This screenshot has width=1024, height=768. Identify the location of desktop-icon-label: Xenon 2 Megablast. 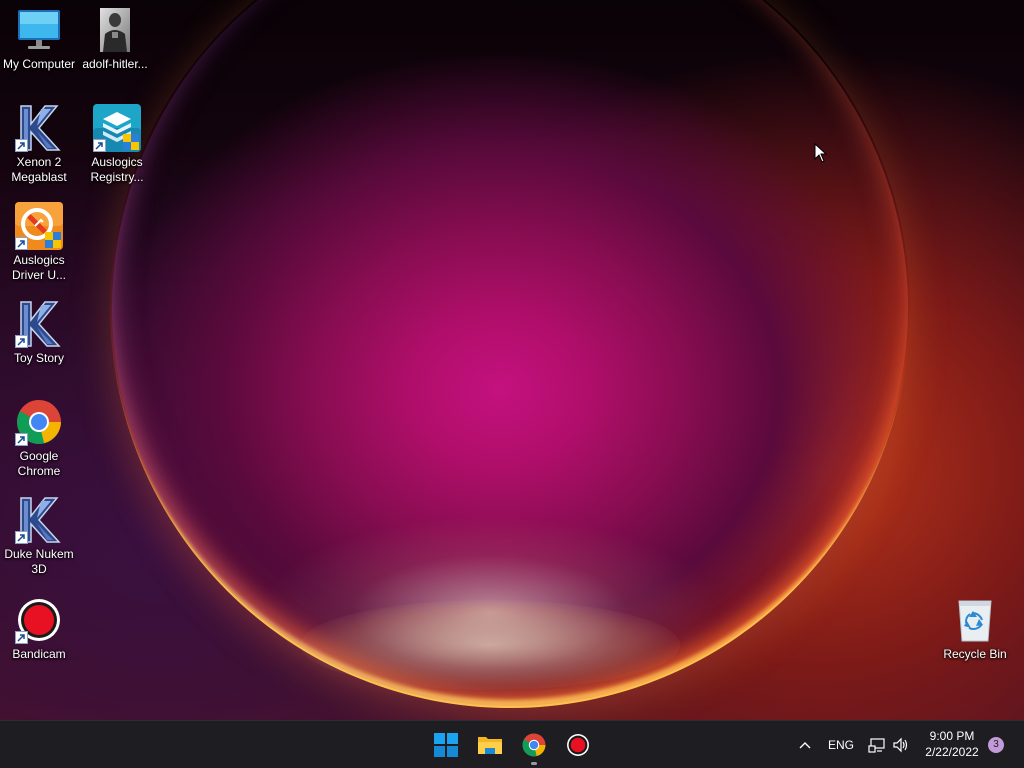
(39, 169).